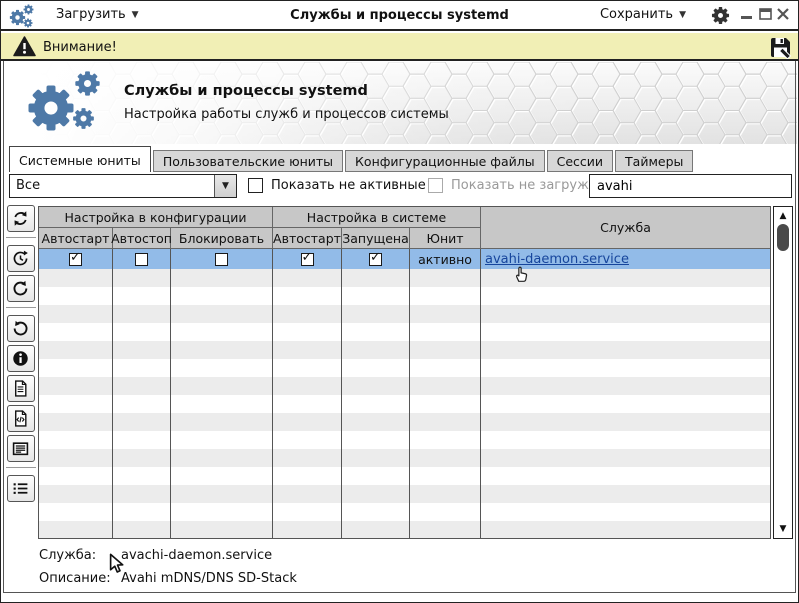 The width and height of the screenshot is (799, 603). I want to click on undo-icon, so click(20, 328).